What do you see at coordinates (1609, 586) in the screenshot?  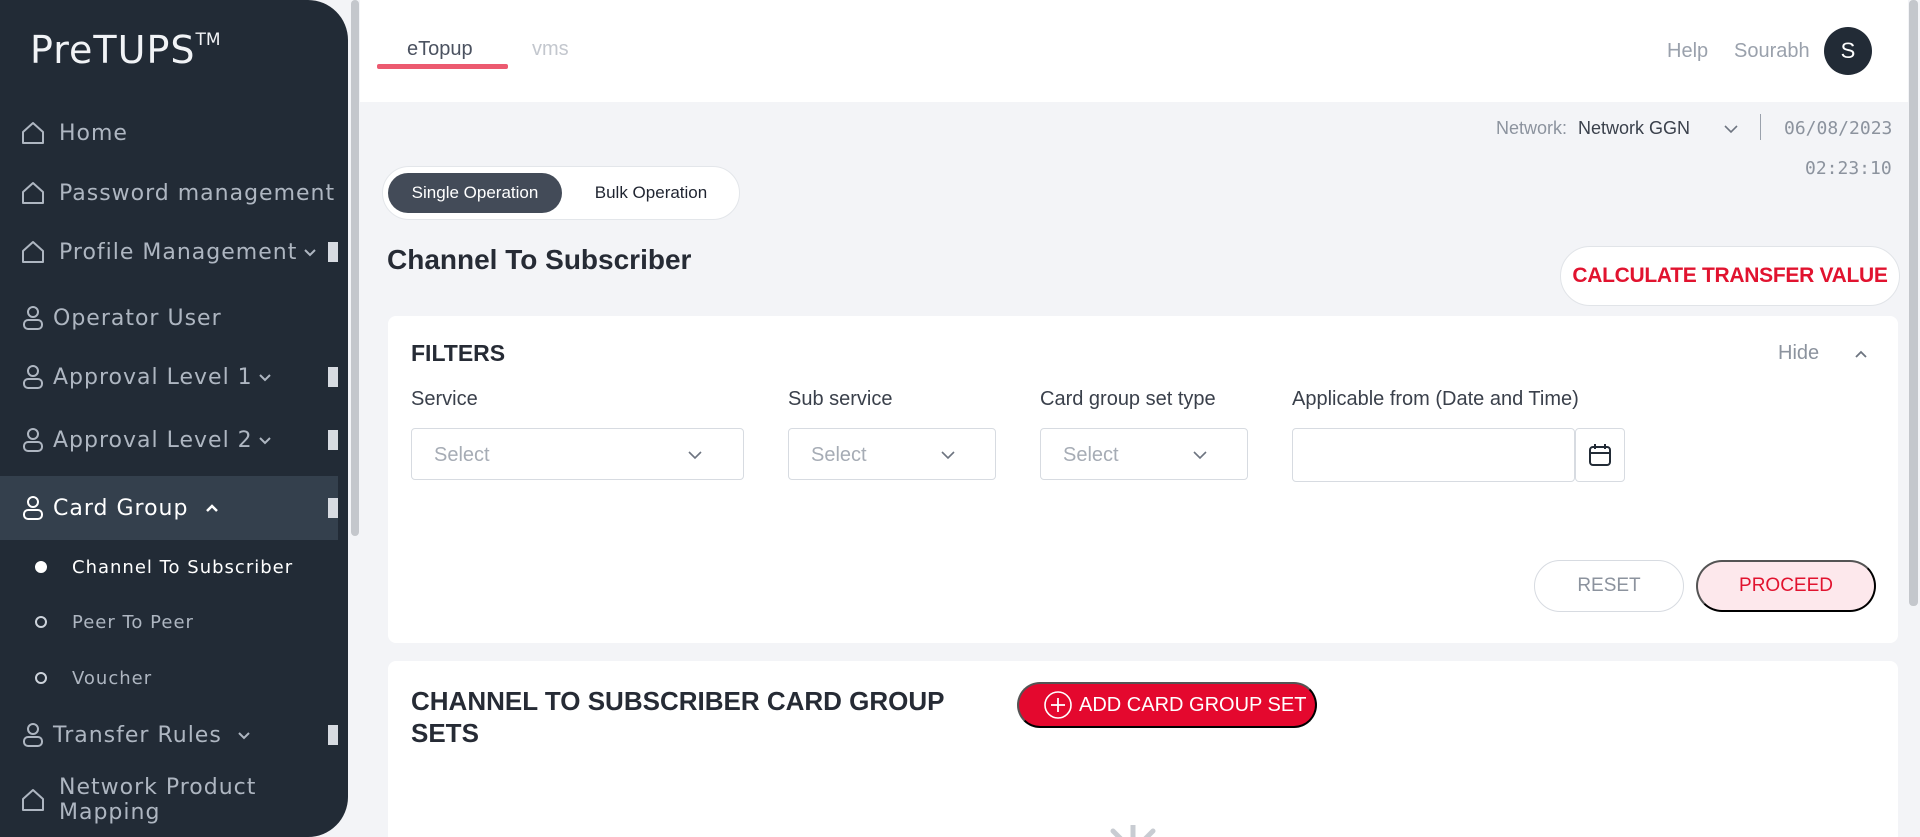 I see `reset-button: RESET` at bounding box center [1609, 586].